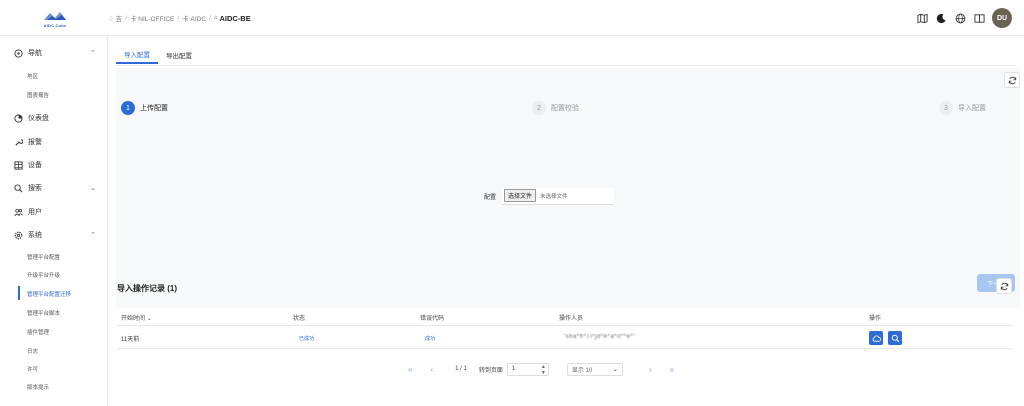 The image size is (1024, 406). I want to click on breadcrumb-item: 卡 AIDC, so click(194, 18).